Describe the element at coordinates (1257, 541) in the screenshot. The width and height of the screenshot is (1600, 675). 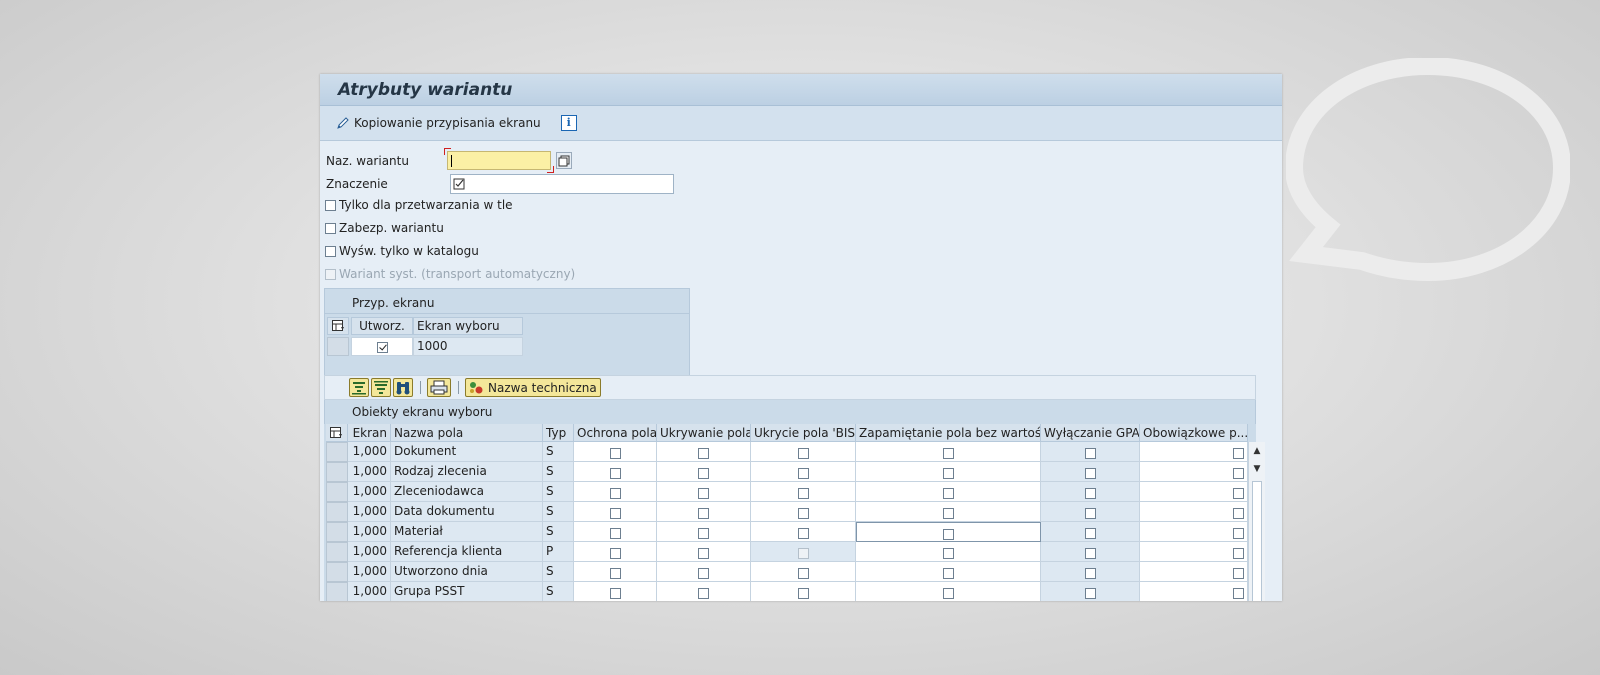
I see `scroll-thumb` at that location.